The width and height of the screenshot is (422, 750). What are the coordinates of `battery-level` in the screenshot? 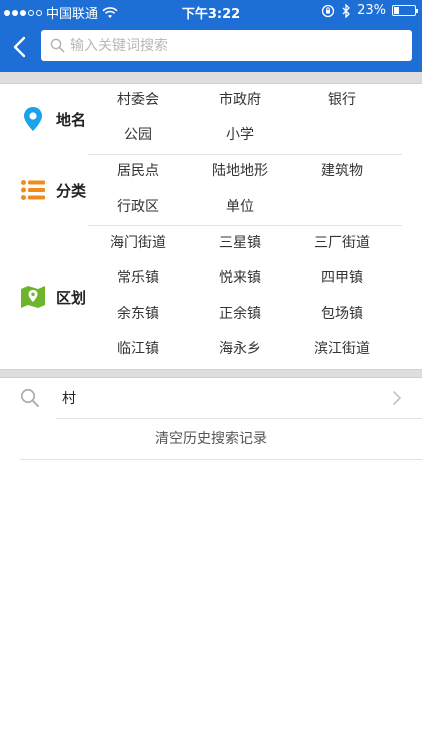 It's located at (397, 10).